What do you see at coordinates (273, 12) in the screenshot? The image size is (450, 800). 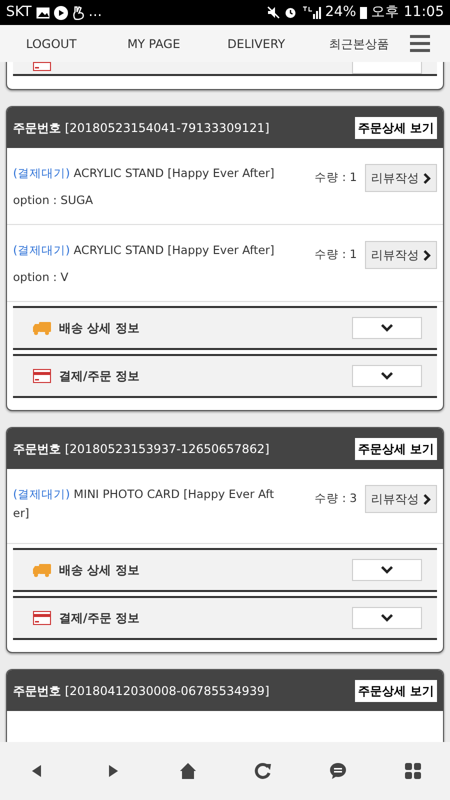 I see `mute-icon` at bounding box center [273, 12].